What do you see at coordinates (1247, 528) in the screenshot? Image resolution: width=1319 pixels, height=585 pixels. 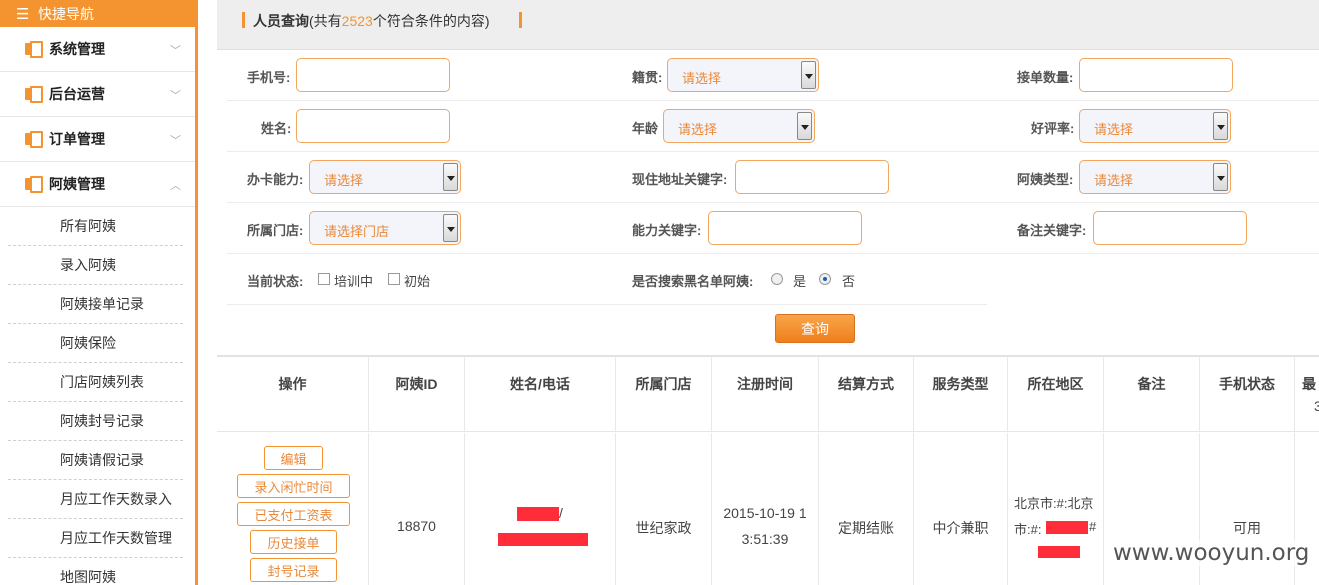 I see `phone-status-value: 可用` at bounding box center [1247, 528].